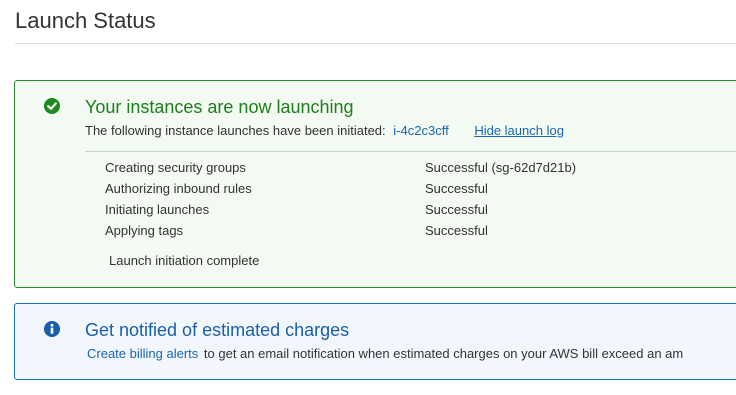 This screenshot has width=736, height=395. What do you see at coordinates (501, 167) in the screenshot?
I see `log-result: Successful (sg-62d7d21b)` at bounding box center [501, 167].